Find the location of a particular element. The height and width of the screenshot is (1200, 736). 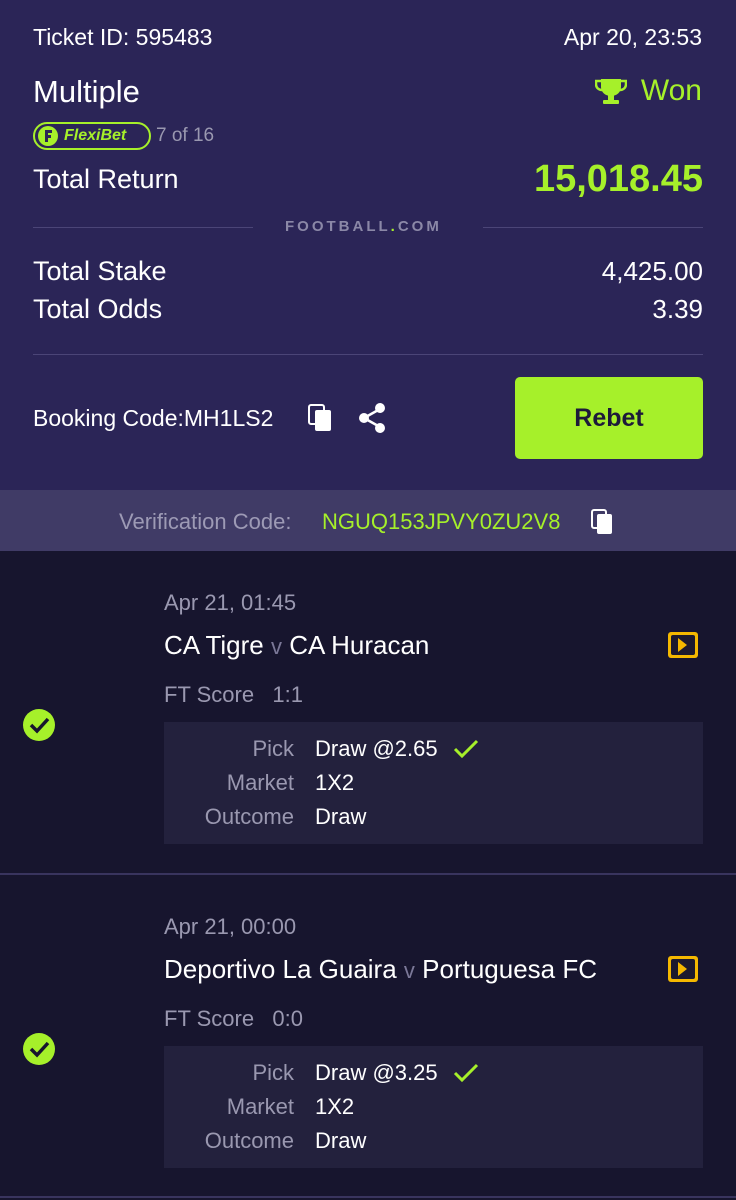

bet-type: Multiple is located at coordinates (86, 91).